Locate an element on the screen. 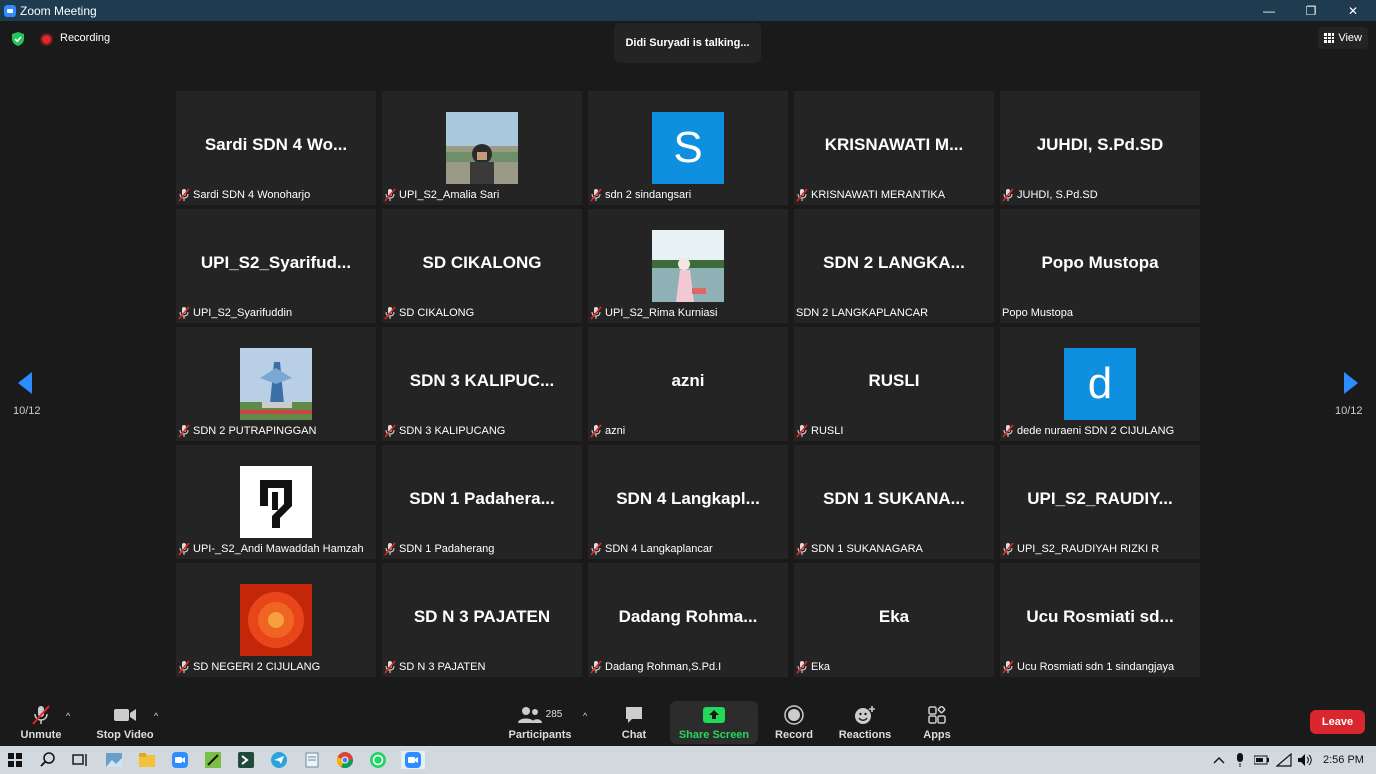  audio-options-caret-icon: ^ is located at coordinates (68, 716).